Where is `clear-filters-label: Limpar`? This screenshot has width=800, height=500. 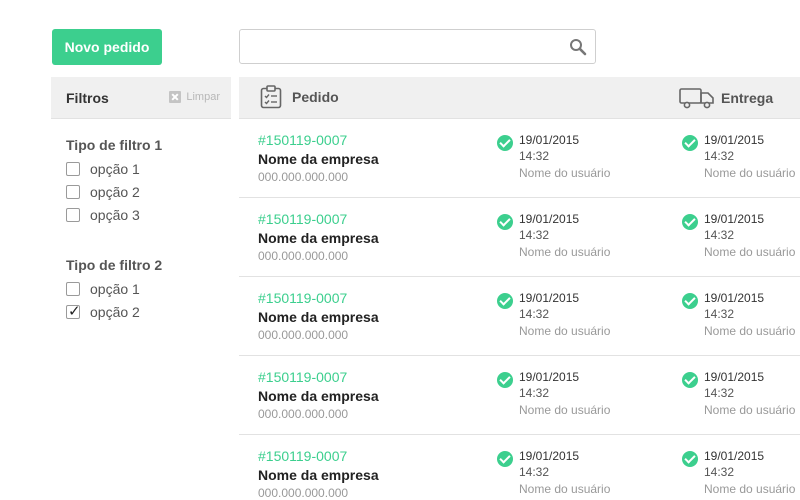
clear-filters-label: Limpar is located at coordinates (203, 97).